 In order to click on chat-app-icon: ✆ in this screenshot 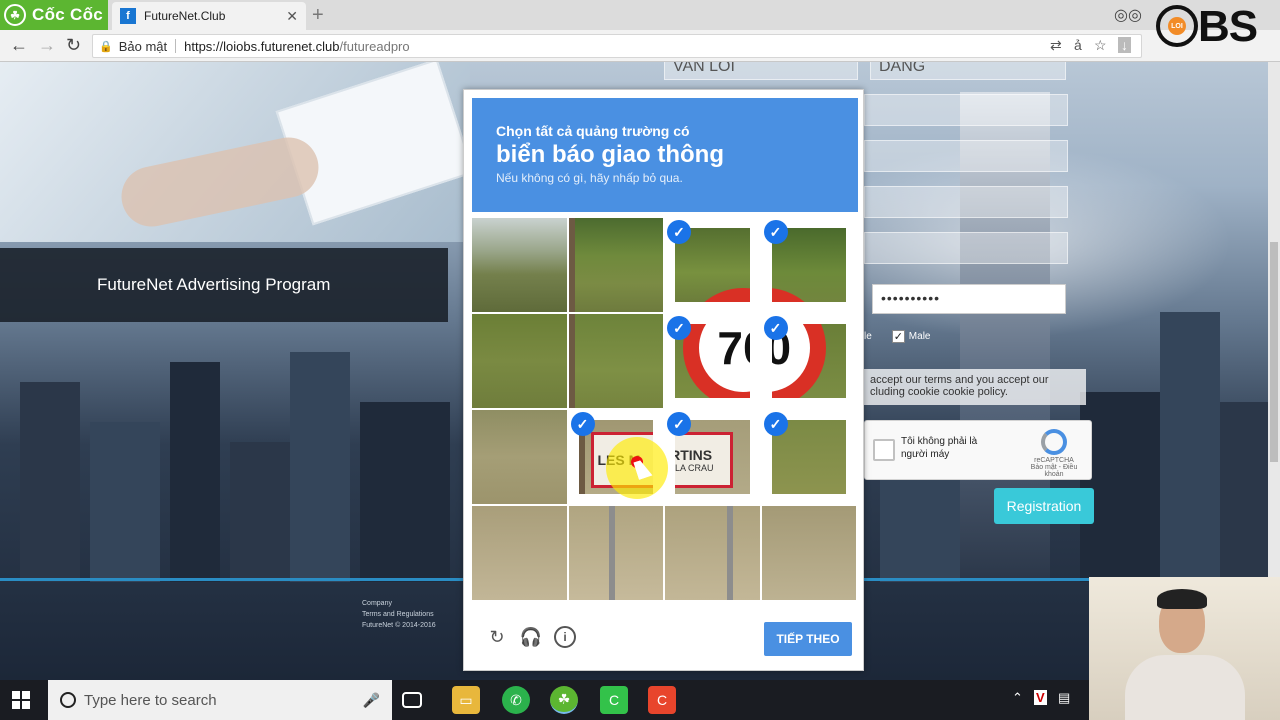, I will do `click(516, 700)`.